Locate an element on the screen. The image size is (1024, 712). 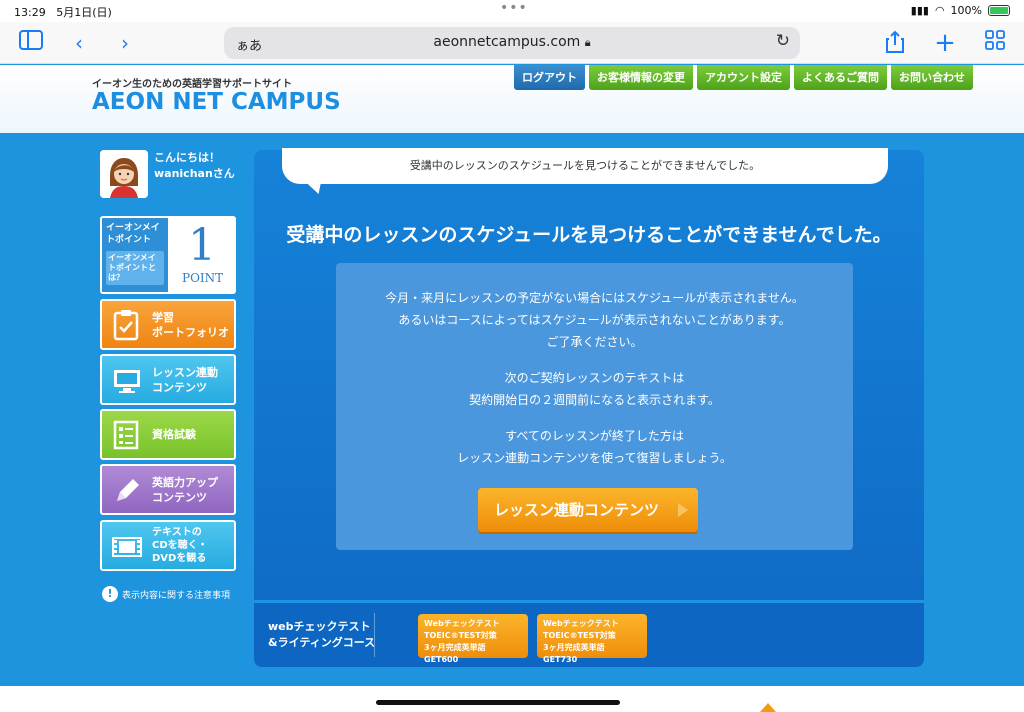
site-logo: AEON NET CAMPUS is located at coordinates (216, 102).